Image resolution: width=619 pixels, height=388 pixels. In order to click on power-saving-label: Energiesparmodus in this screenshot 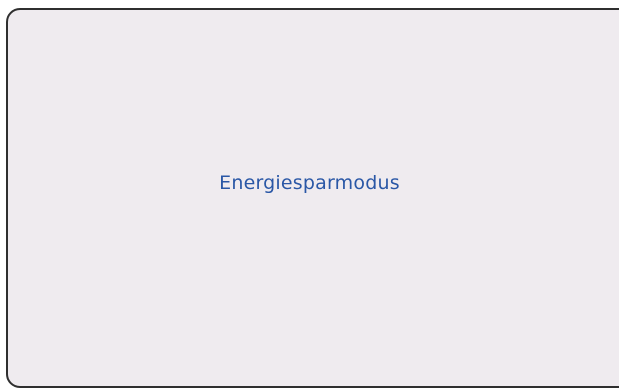, I will do `click(309, 183)`.